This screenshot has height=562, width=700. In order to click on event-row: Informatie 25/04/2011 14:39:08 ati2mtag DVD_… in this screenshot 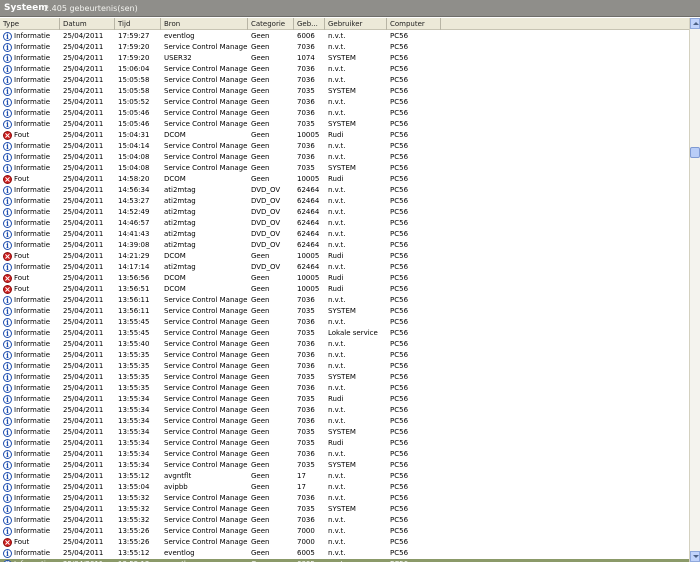, I will do `click(344, 245)`.